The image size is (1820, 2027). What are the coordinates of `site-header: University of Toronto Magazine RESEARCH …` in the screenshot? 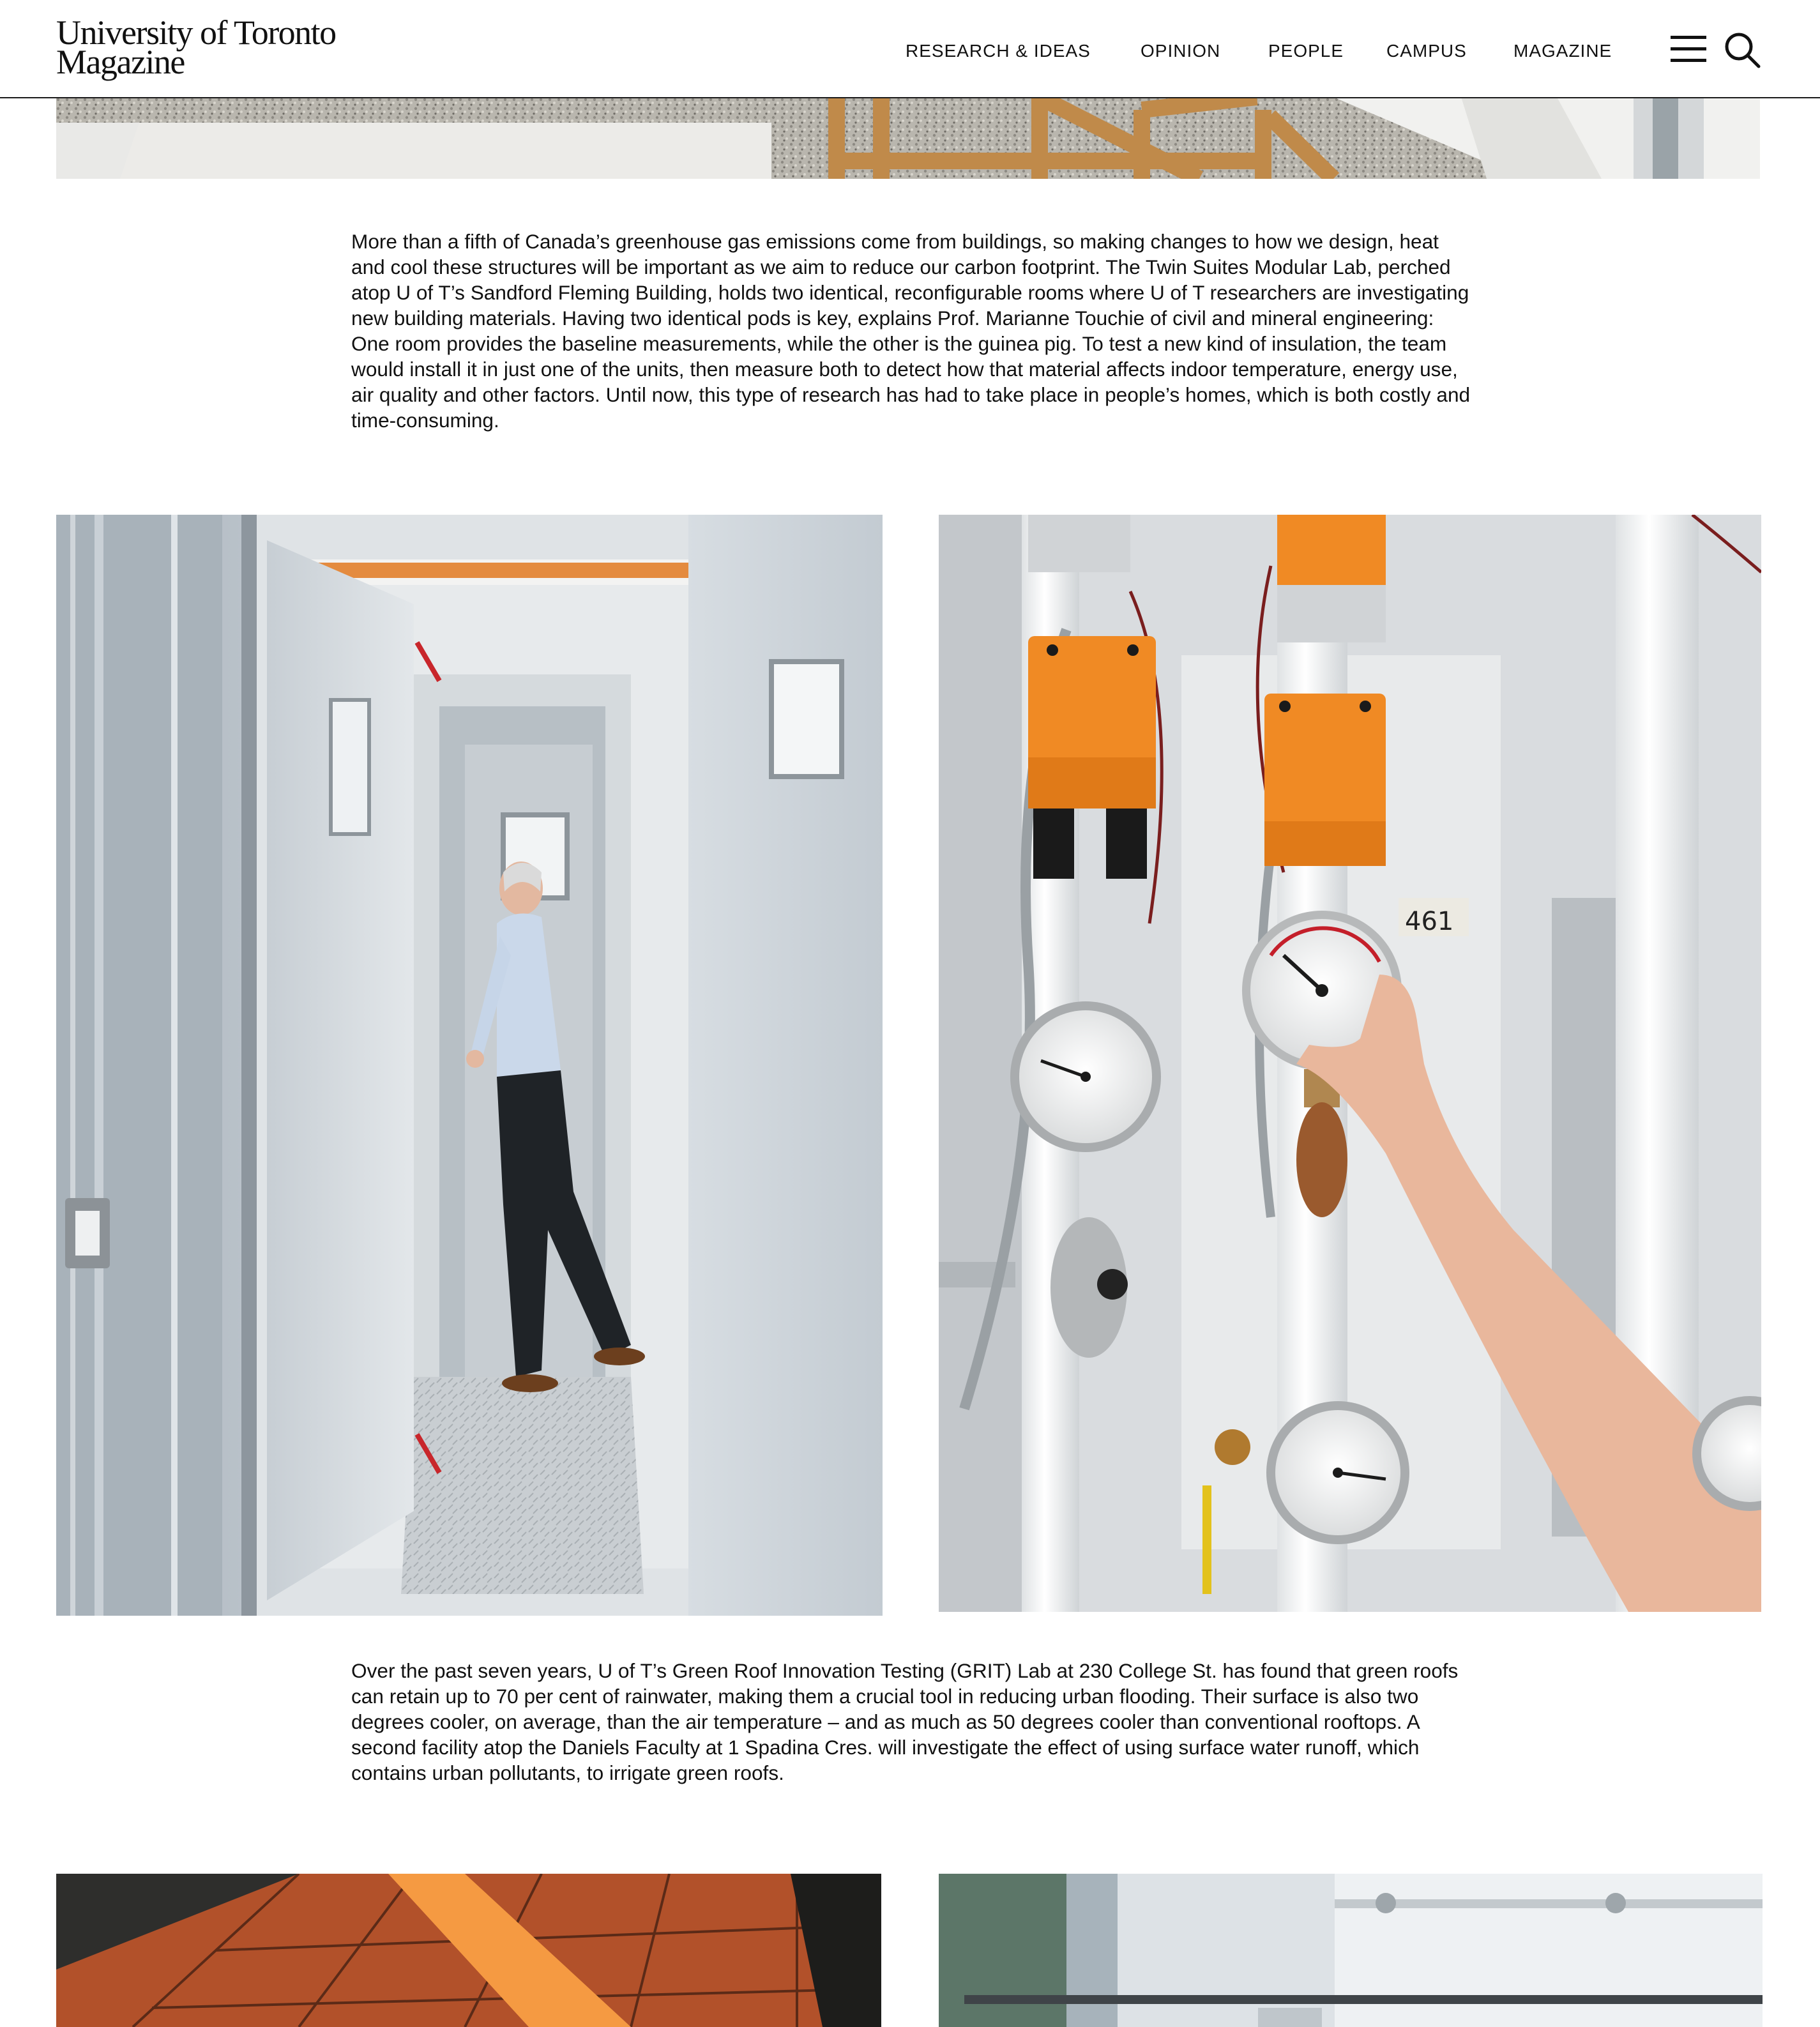 It's located at (910, 49).